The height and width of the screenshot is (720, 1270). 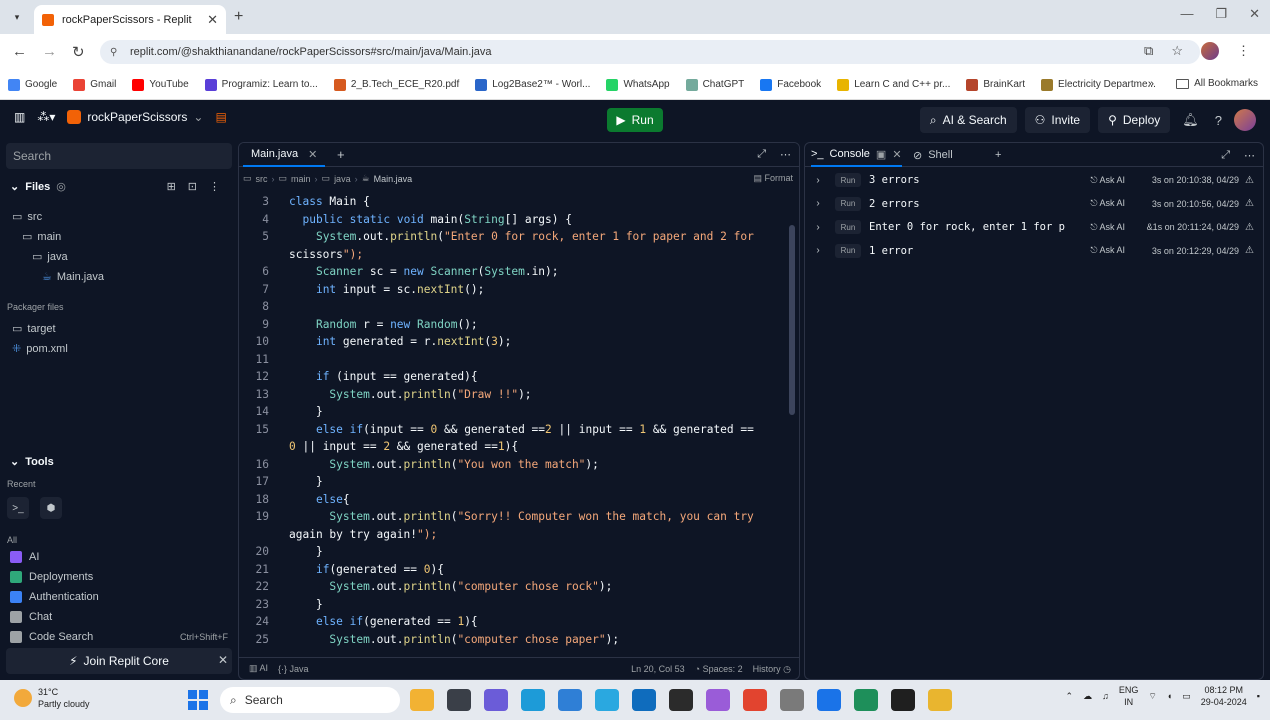 What do you see at coordinates (1087, 696) in the screenshot?
I see `onedrive-icon: ☁` at bounding box center [1087, 696].